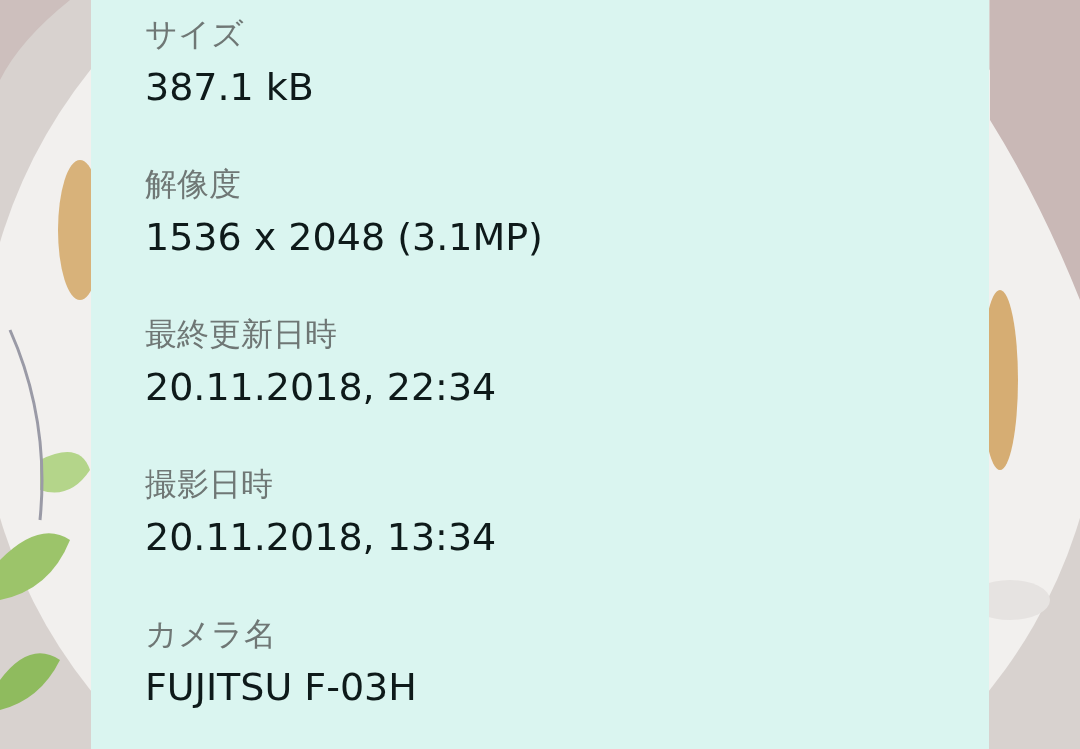  I want to click on field-label: サイズ, so click(194, 34).